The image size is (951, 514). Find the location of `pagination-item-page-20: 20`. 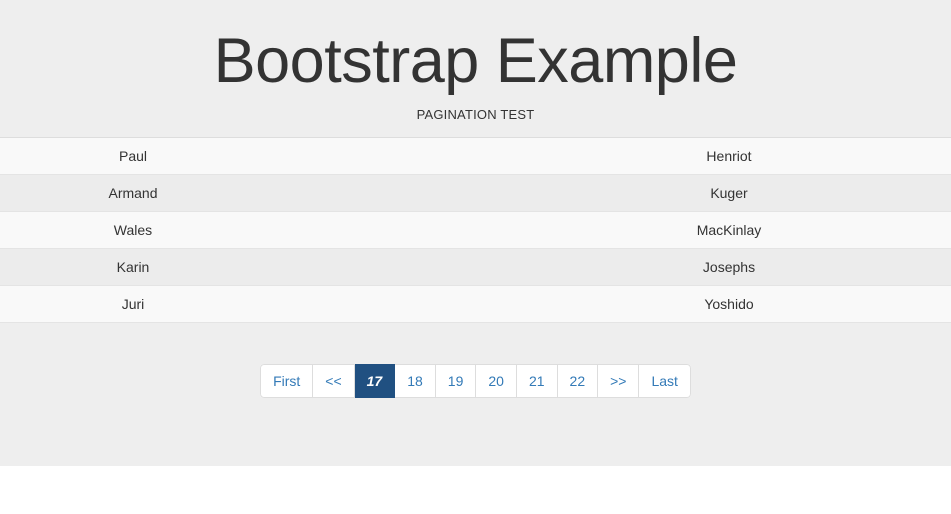

pagination-item-page-20: 20 is located at coordinates (496, 381).